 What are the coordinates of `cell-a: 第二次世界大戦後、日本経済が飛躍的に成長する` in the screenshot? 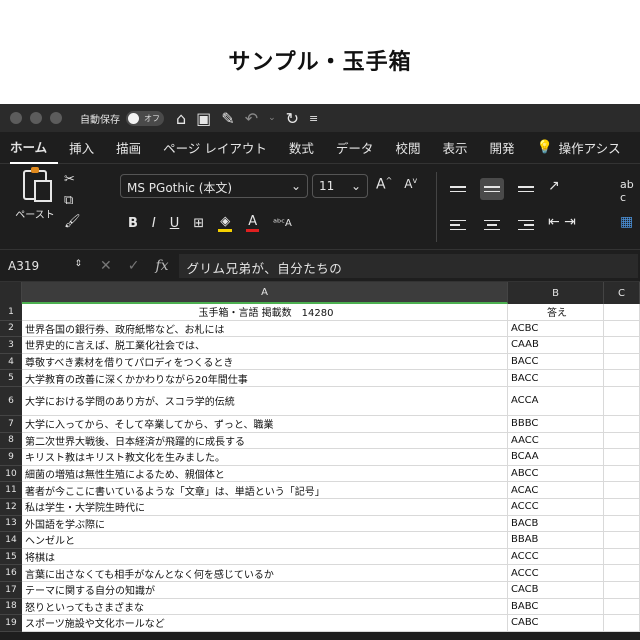 It's located at (265, 441).